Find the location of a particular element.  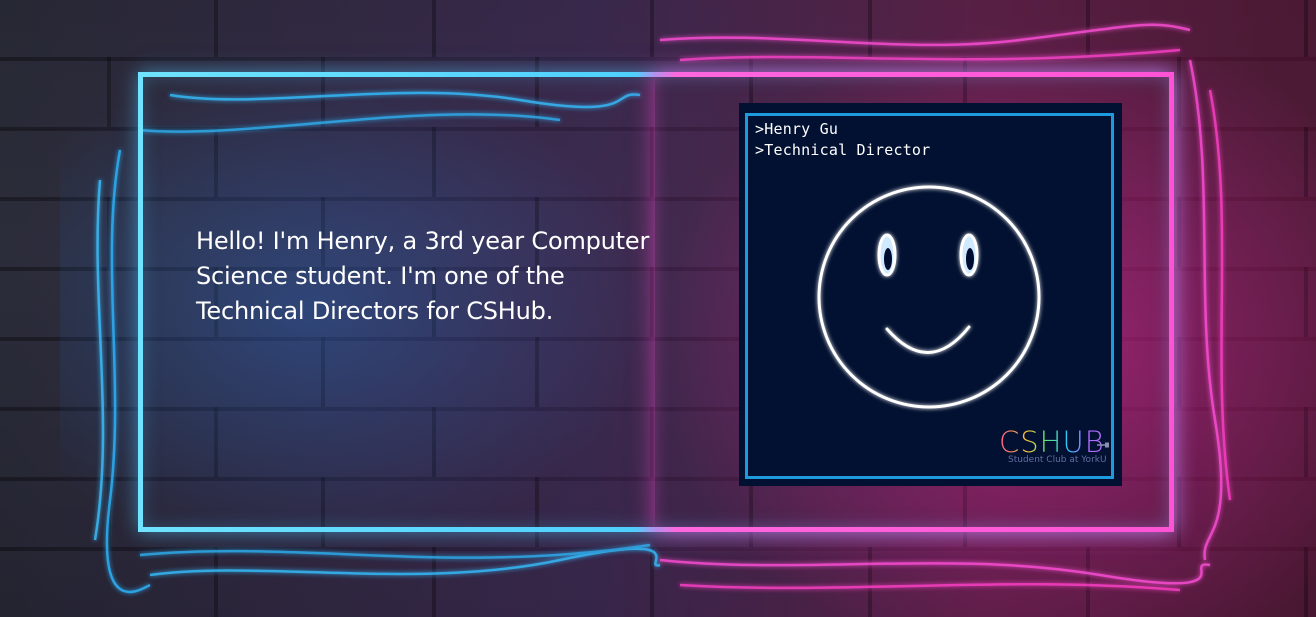

card-role-line: >Technical Director is located at coordinates (843, 150).